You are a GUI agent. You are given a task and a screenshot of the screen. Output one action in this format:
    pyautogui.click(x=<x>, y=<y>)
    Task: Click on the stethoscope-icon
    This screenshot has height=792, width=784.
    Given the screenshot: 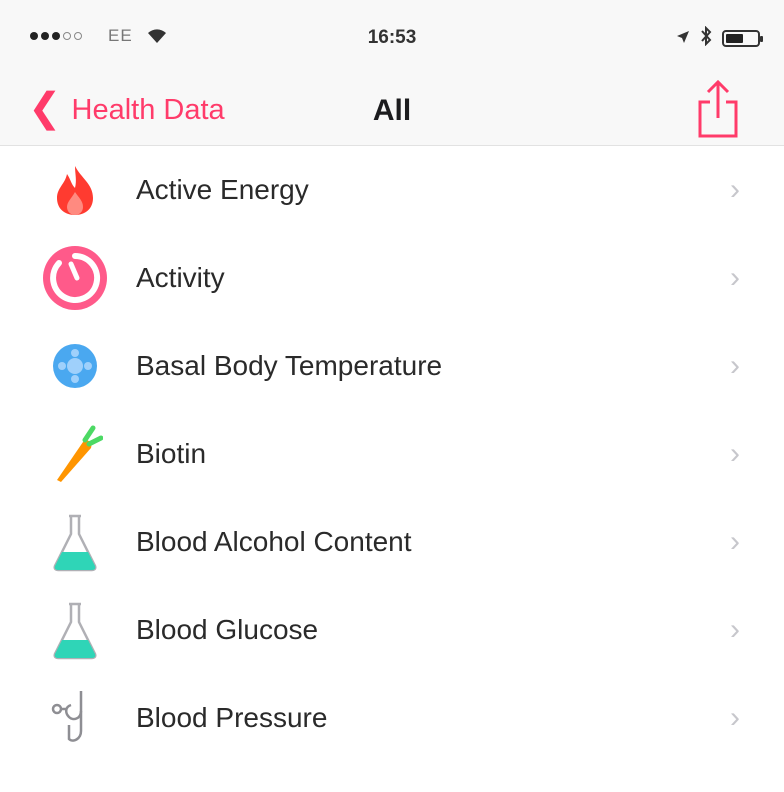 What is the action you would take?
    pyautogui.click(x=75, y=718)
    